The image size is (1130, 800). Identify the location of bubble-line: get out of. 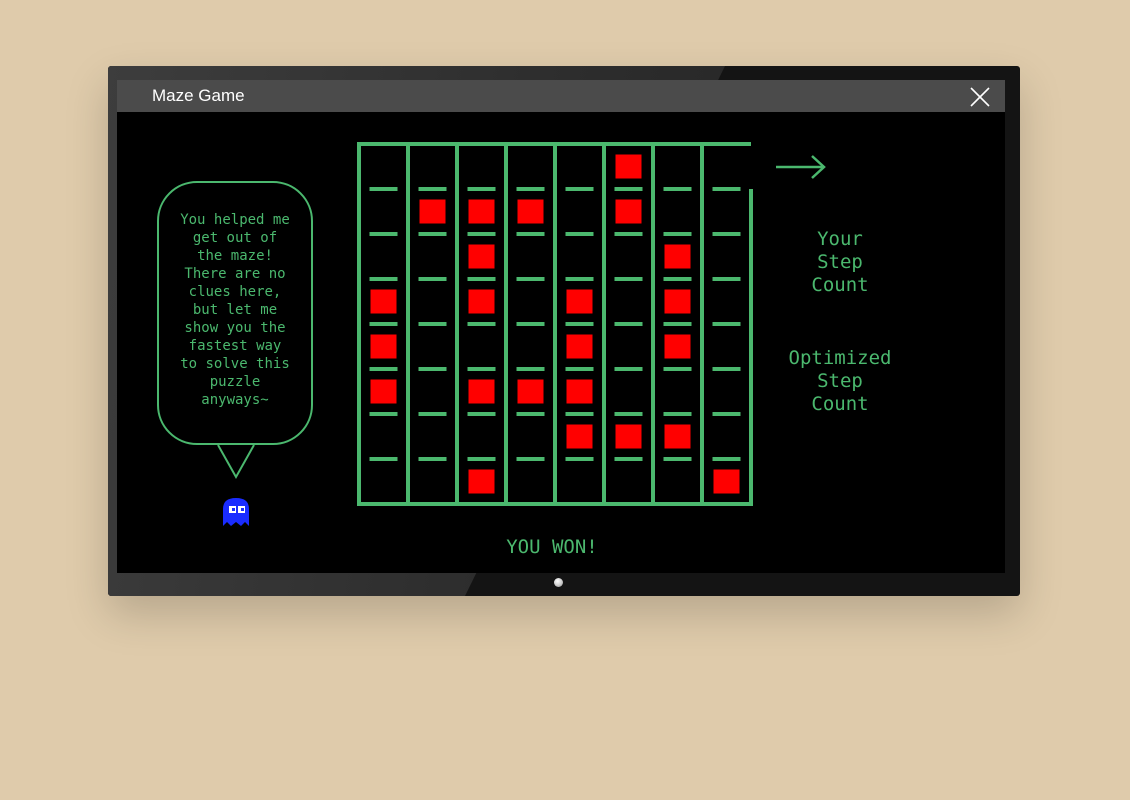
(235, 238).